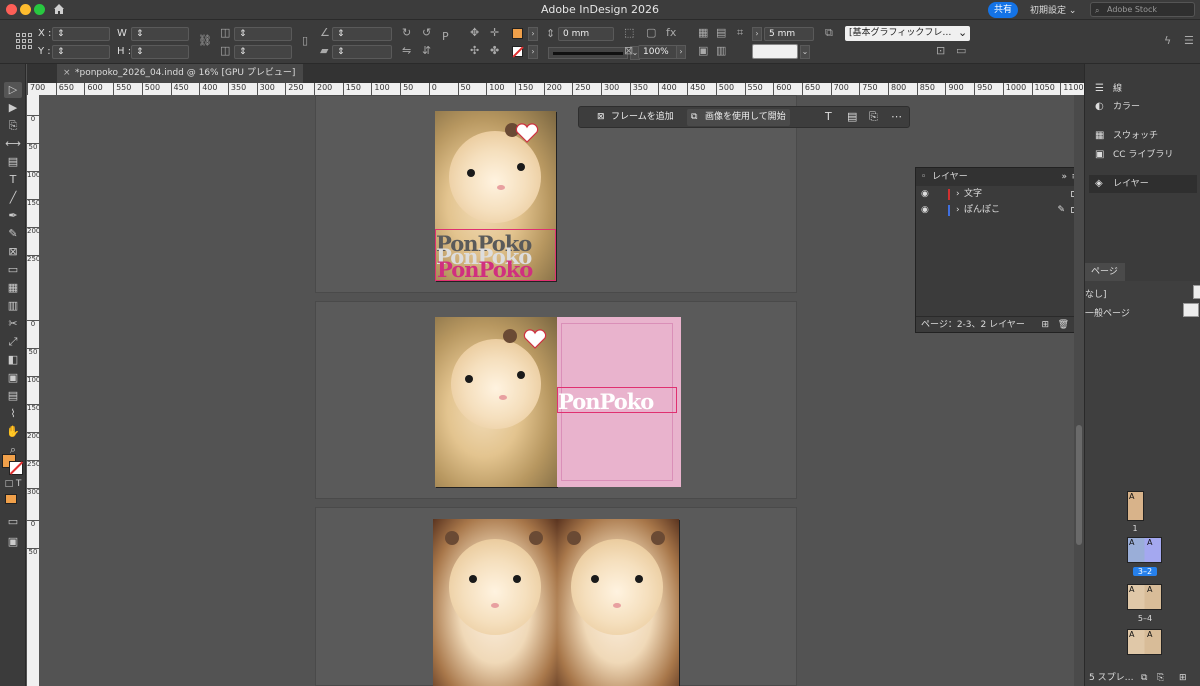 Image resolution: width=1200 pixels, height=686 pixels. What do you see at coordinates (1143, 107) in the screenshot?
I see `color-panel-tab: ◐ カラー` at bounding box center [1143, 107].